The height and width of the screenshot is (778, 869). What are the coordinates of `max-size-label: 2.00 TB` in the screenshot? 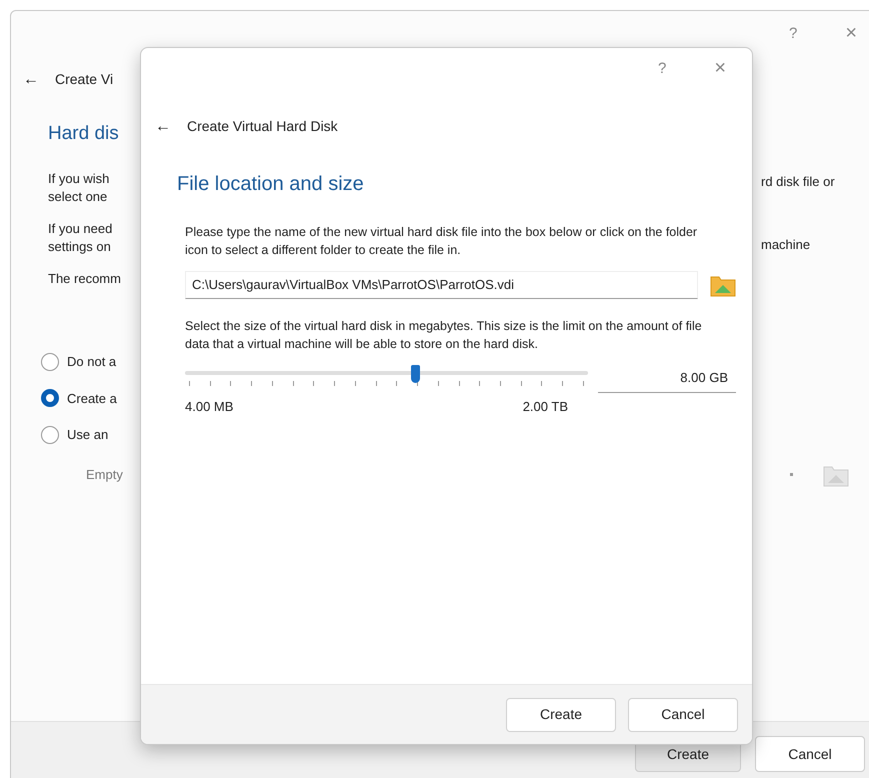 It's located at (545, 407).